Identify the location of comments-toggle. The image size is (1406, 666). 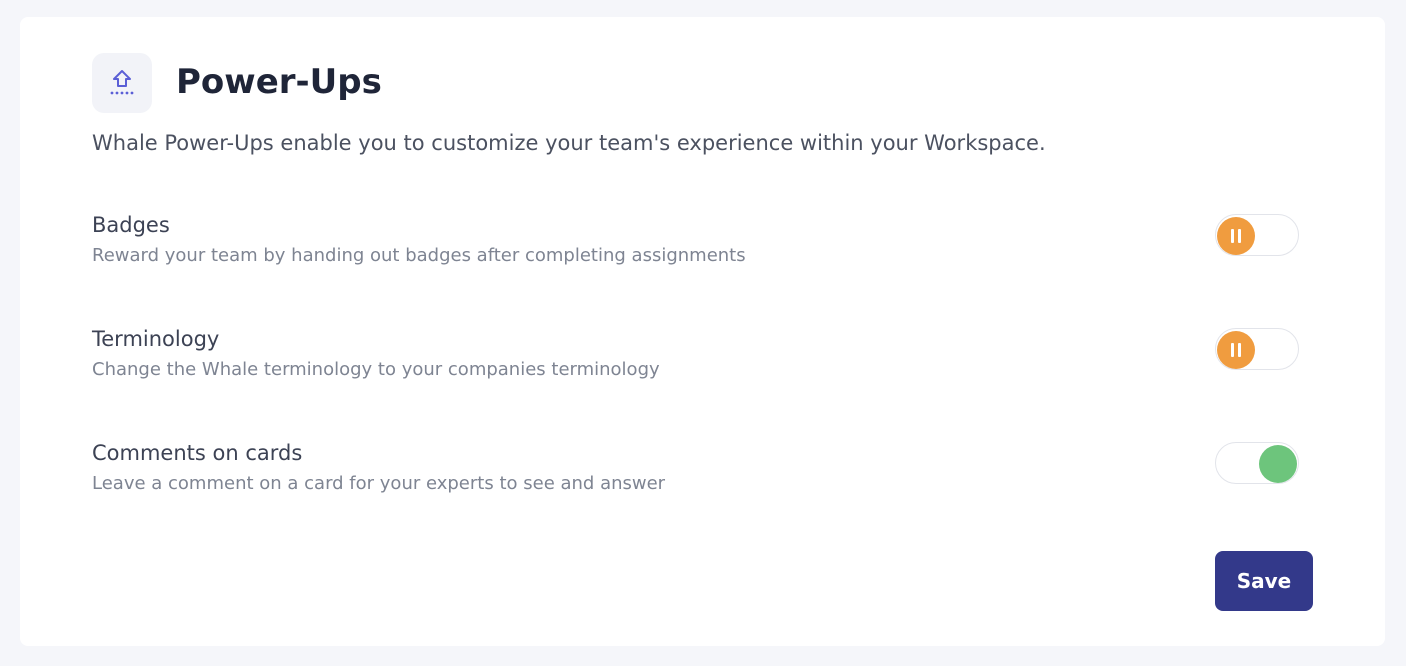
(1257, 463).